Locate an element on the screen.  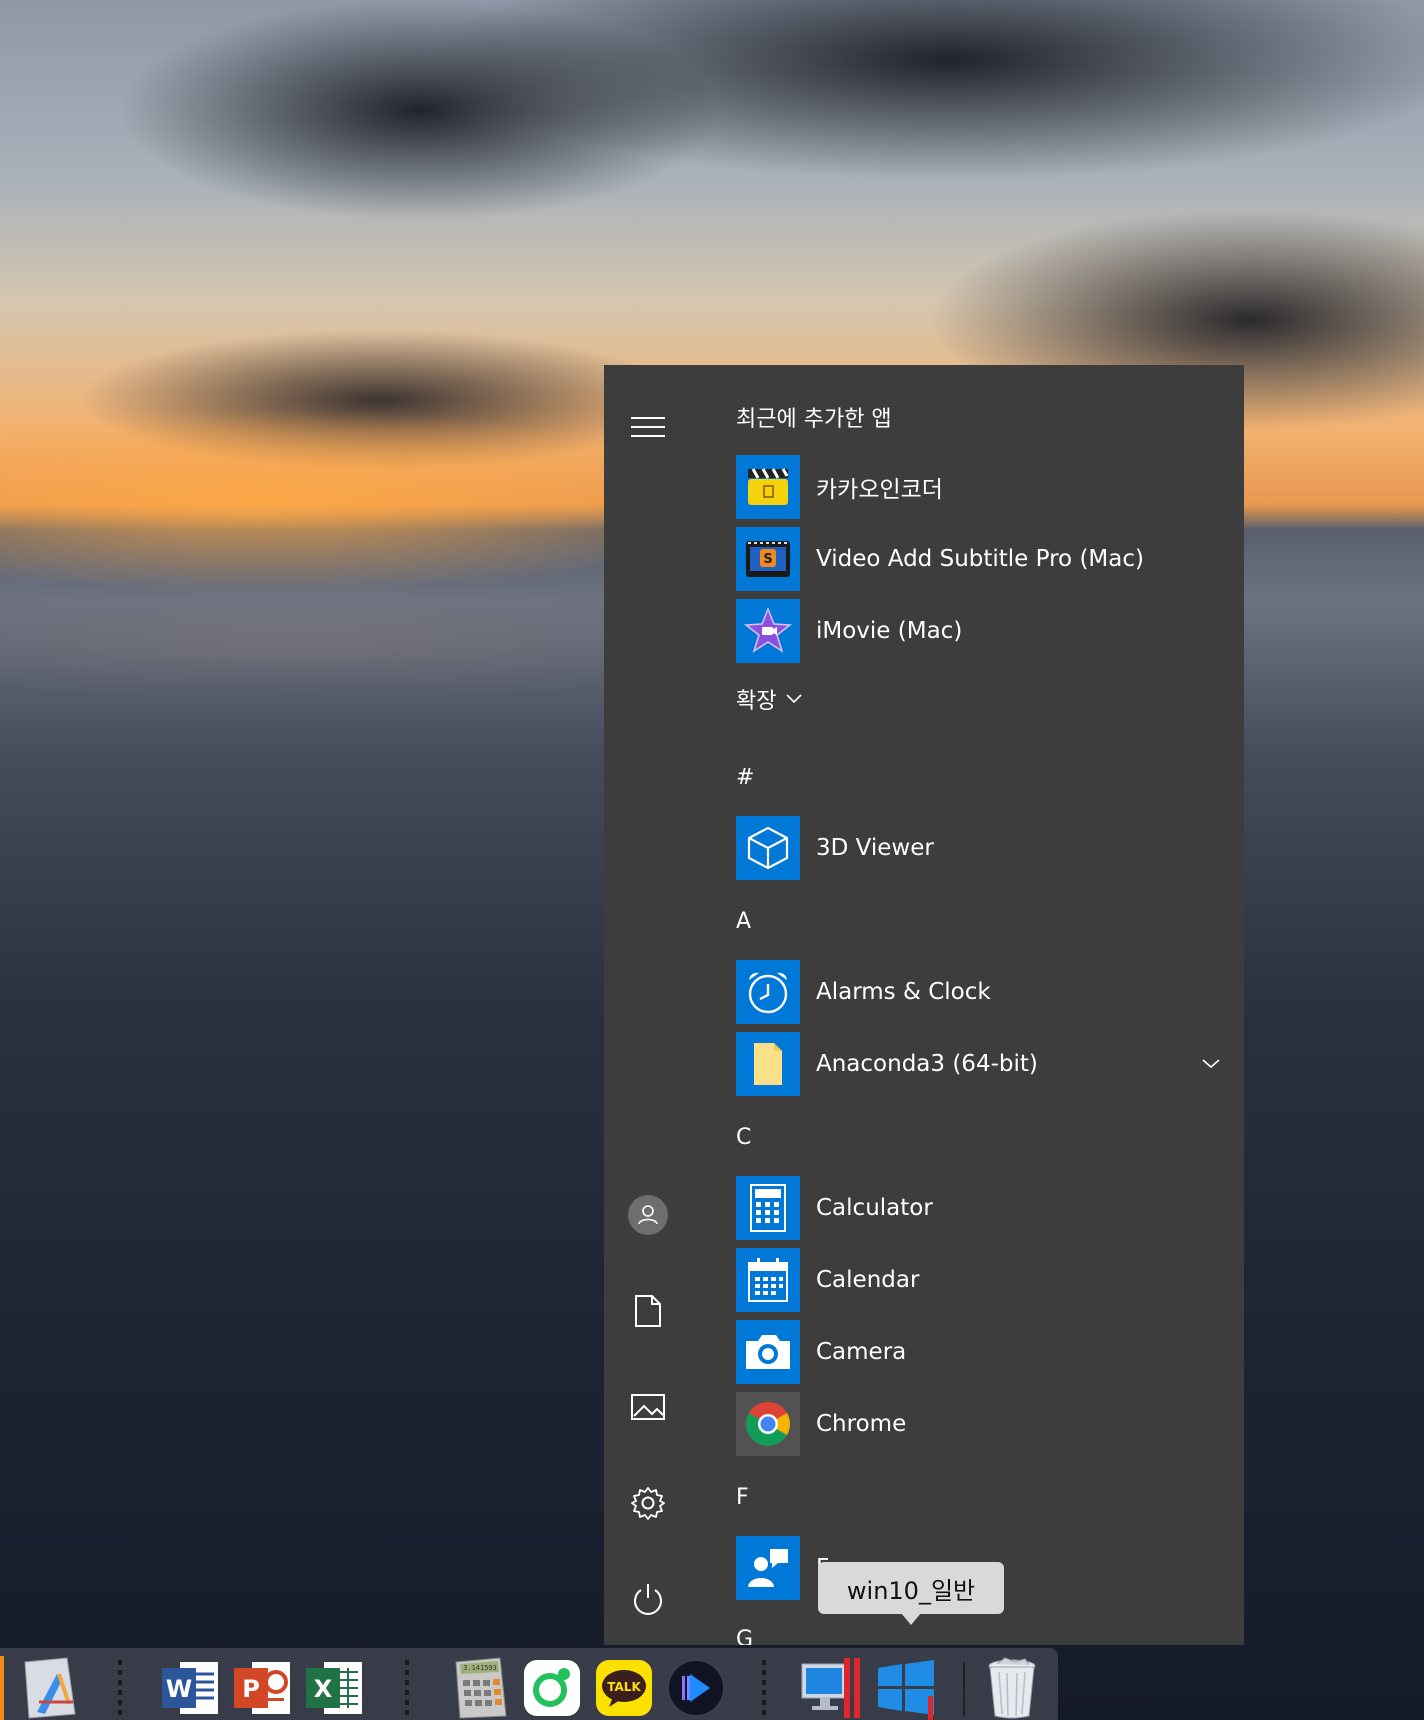
powerpoint-icon: P is located at coordinates (262, 1688).